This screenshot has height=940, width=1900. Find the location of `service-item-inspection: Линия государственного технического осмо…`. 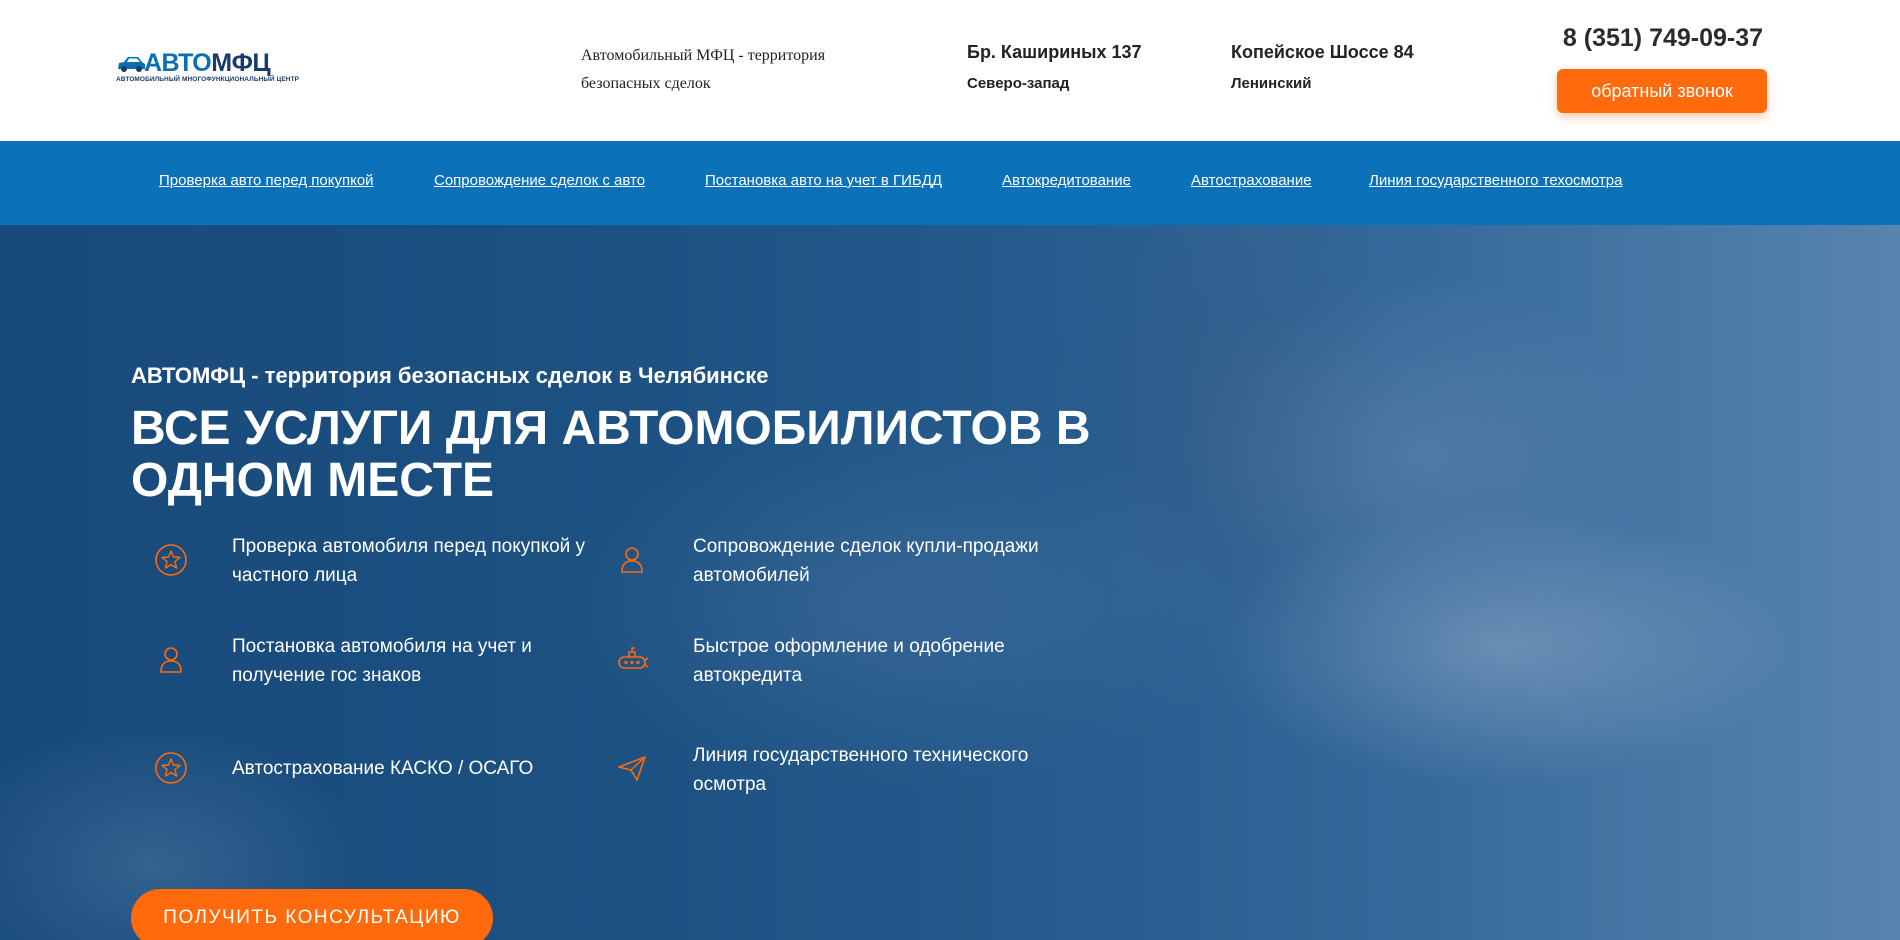

service-item-inspection: Линия государственного технического осмо… is located at coordinates (810, 777).